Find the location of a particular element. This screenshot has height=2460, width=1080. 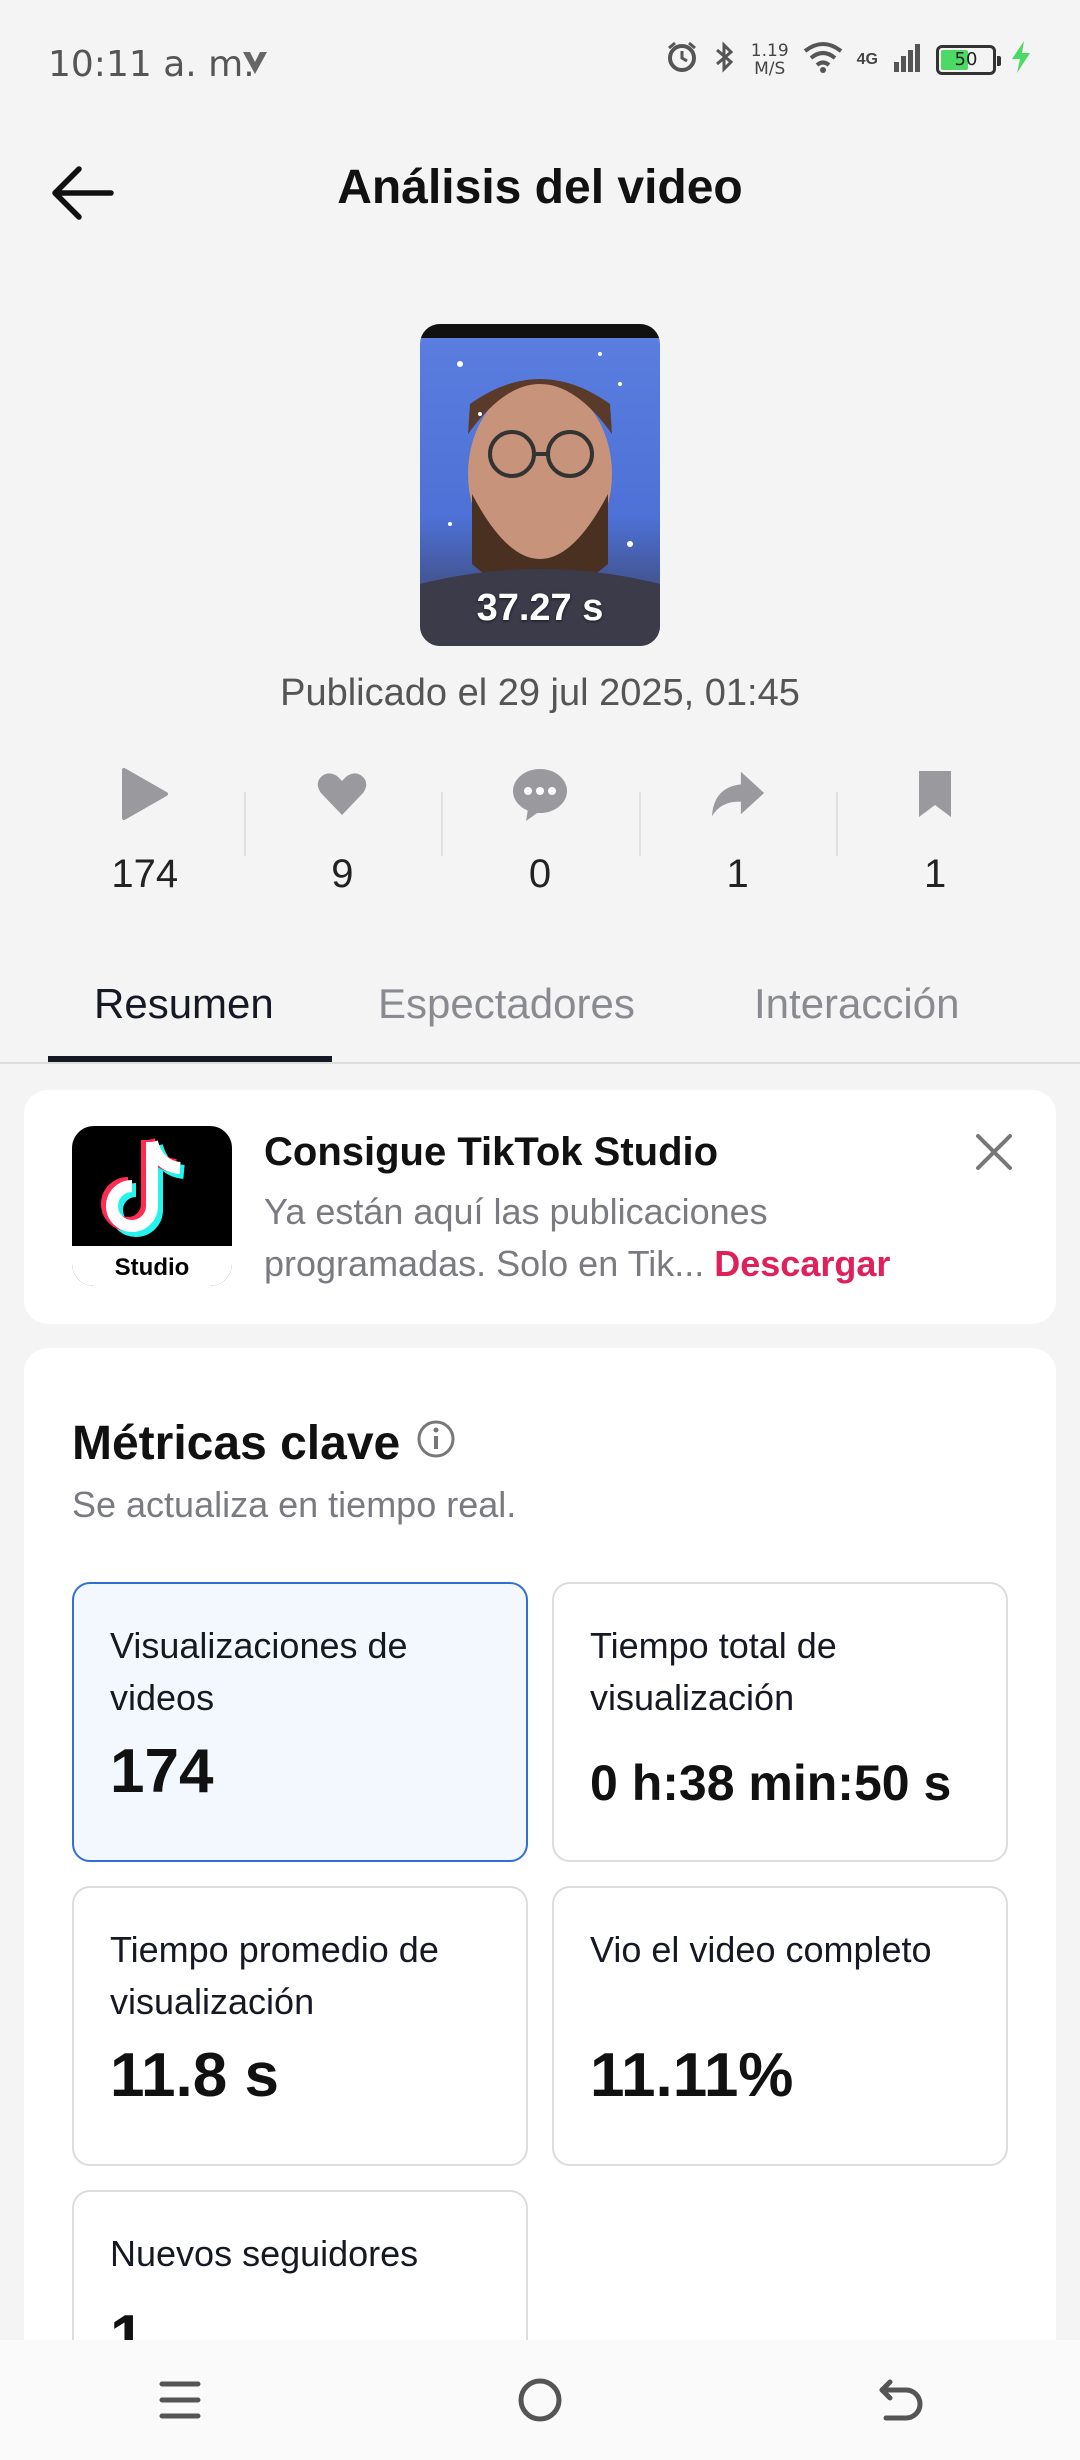

battery-icon: 50 is located at coordinates (968, 59).